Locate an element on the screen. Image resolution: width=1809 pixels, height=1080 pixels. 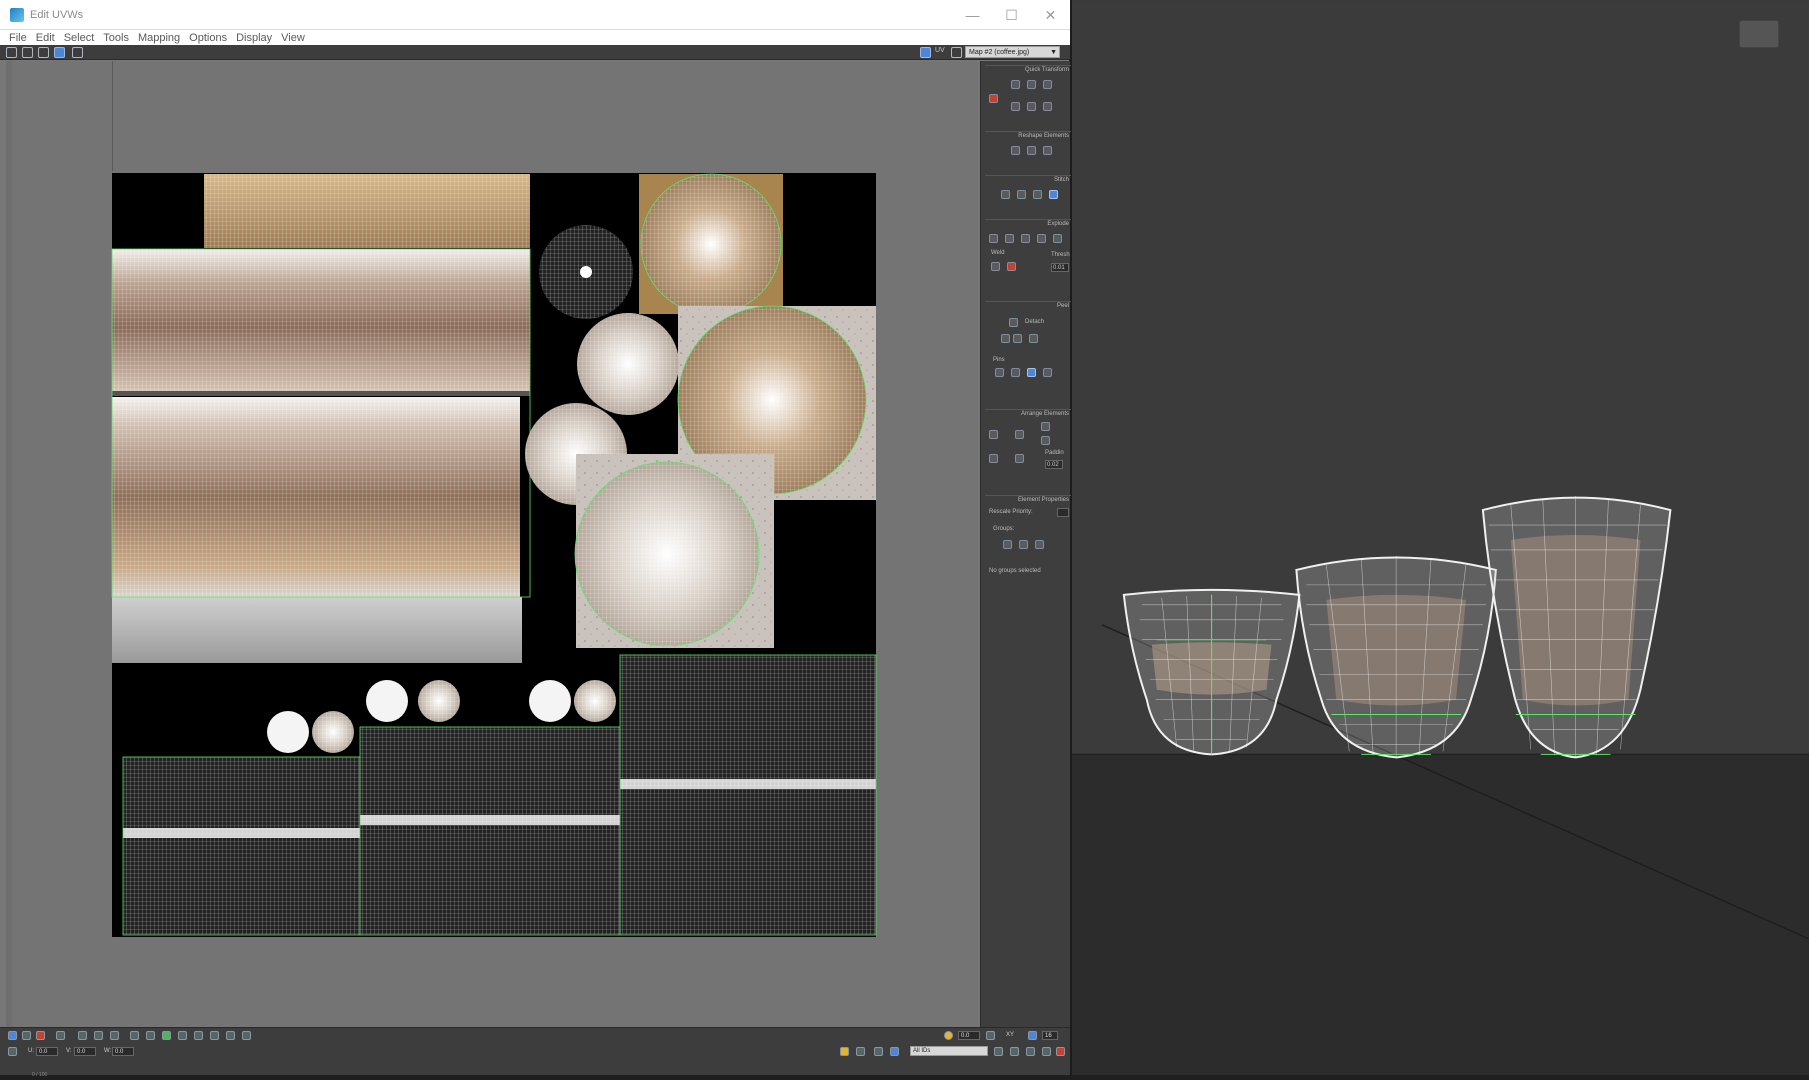
pin-selected-icon is located at coordinates (1015, 372).